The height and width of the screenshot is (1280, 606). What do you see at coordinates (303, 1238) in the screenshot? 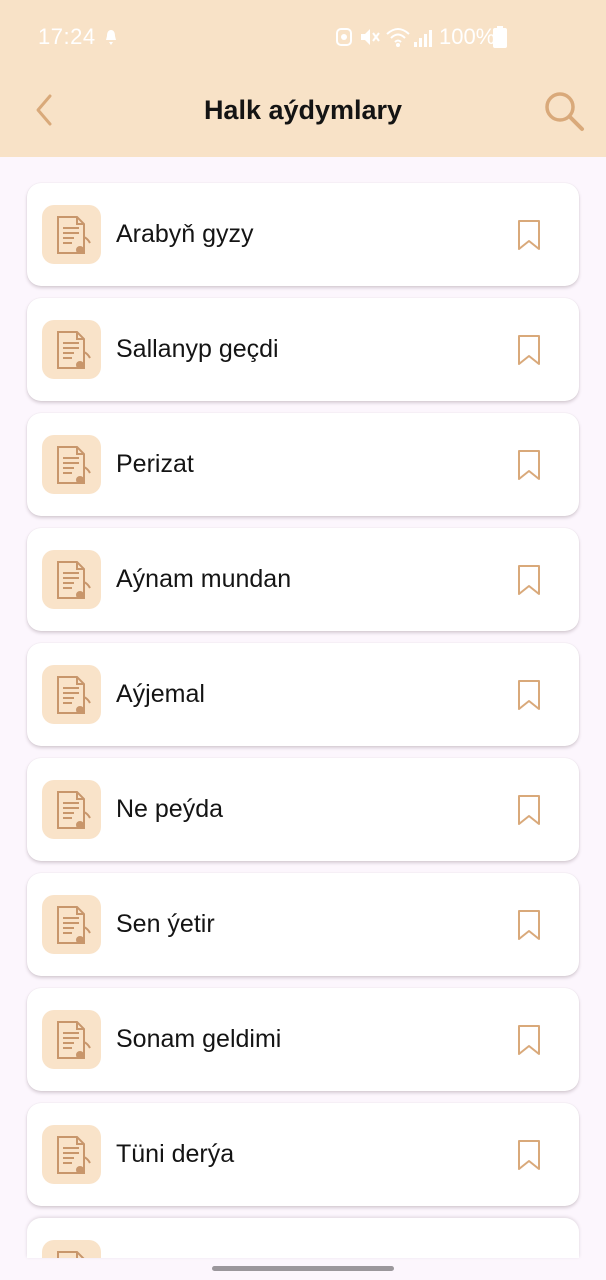
I see `song-card-partial` at bounding box center [303, 1238].